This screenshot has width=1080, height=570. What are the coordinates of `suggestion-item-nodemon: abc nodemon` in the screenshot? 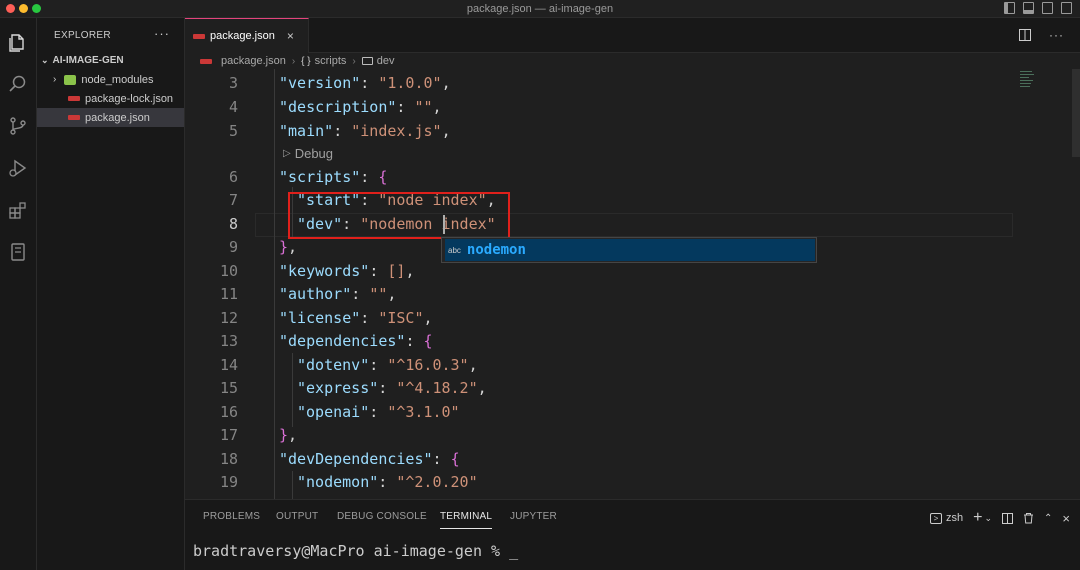 It's located at (630, 250).